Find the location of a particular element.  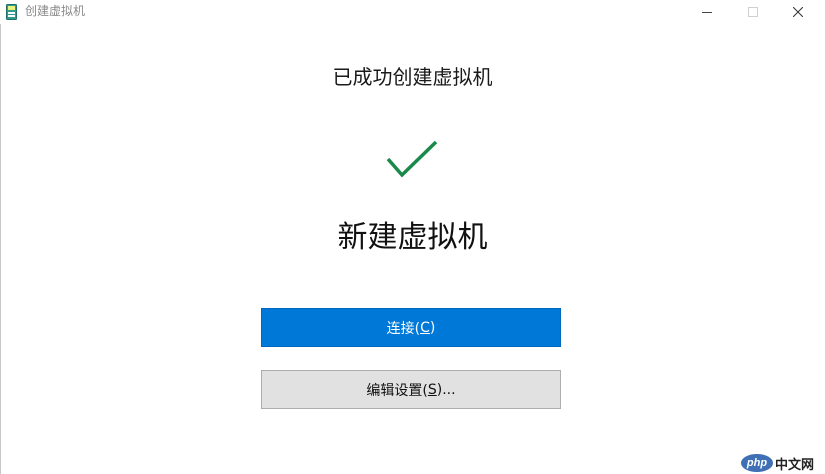

maximize-icon is located at coordinates (753, 12).